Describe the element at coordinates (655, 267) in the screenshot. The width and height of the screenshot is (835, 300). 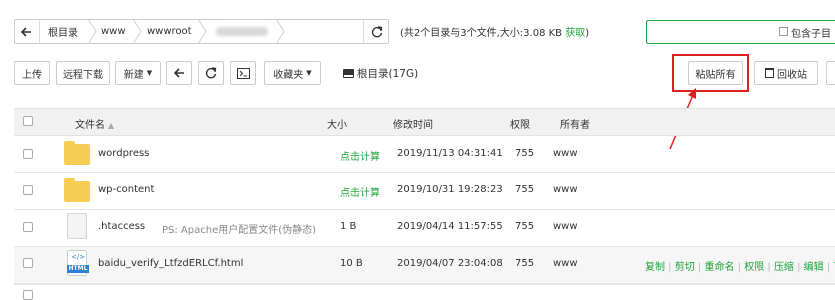
I see `copy-link: 复制` at that location.